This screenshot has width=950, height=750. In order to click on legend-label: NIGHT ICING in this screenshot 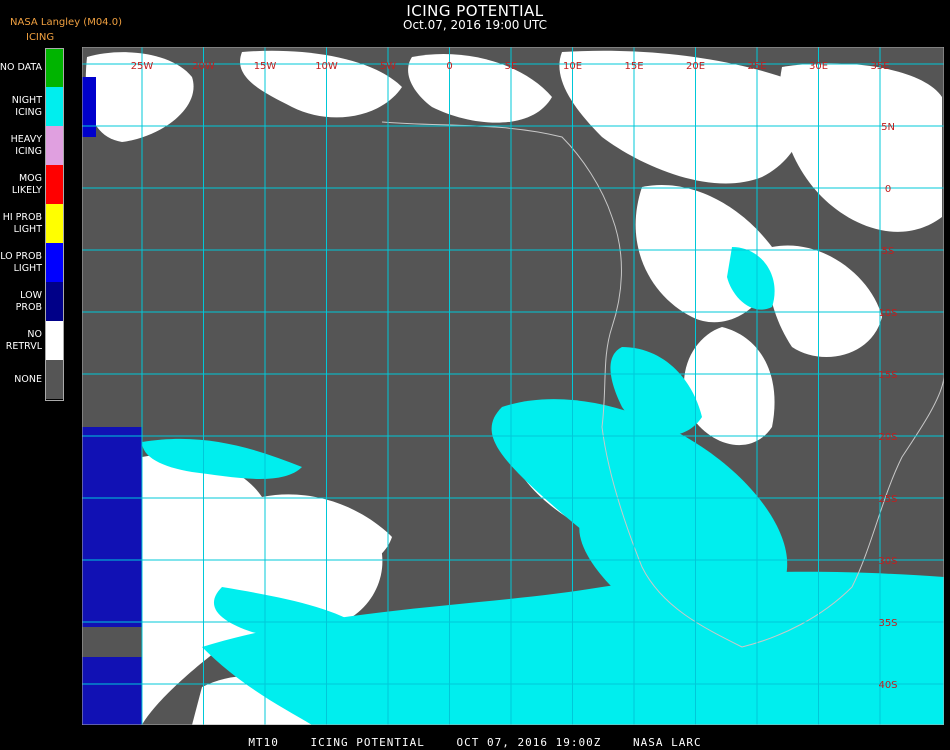, I will do `click(21, 106)`.